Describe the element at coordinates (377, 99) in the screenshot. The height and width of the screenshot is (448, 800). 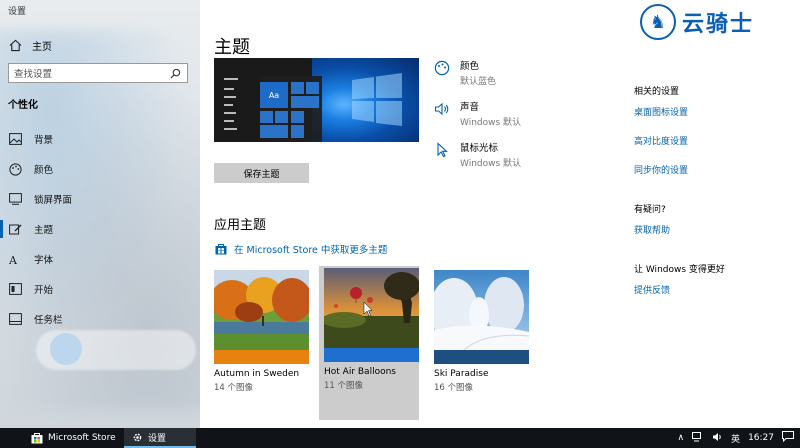
I see `windows-logo-icon` at that location.